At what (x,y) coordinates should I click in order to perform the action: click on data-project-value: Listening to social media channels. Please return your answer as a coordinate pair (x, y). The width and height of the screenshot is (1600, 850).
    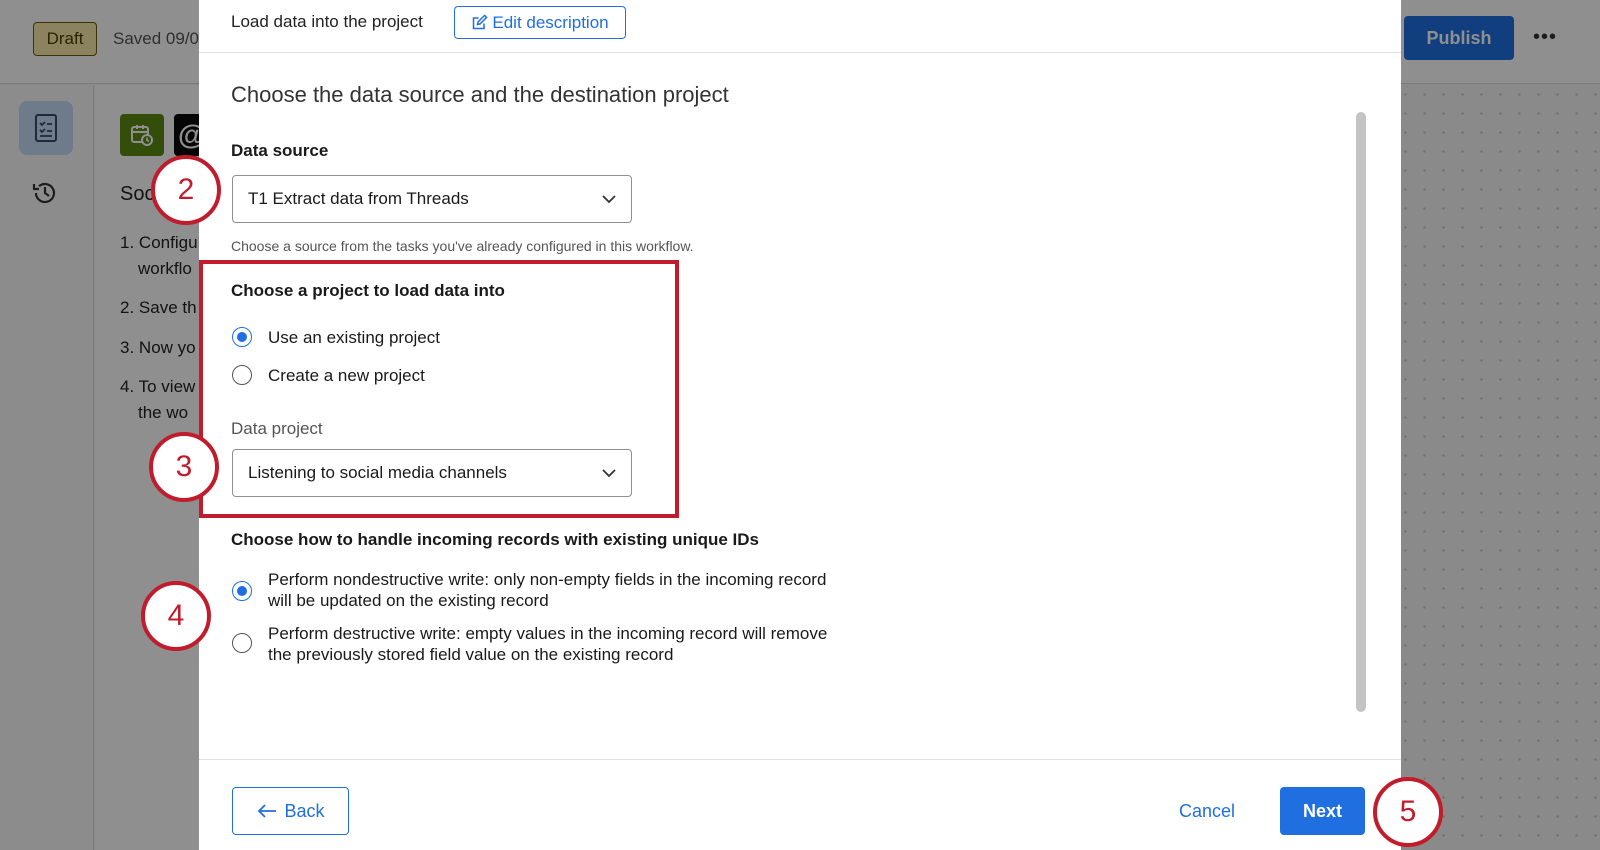
    Looking at the image, I should click on (377, 472).